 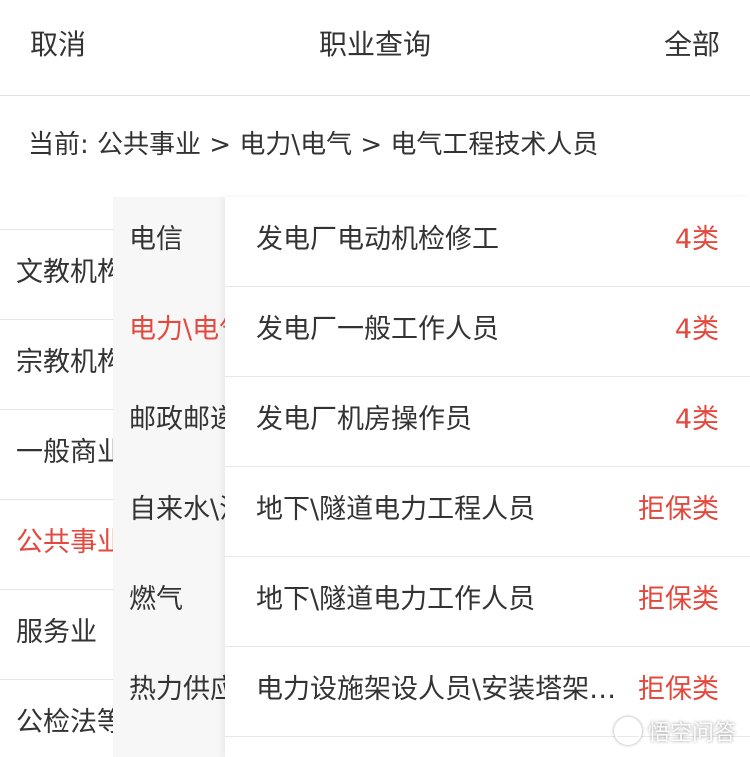 I want to click on level1-item: 宗教机构, so click(x=56, y=365).